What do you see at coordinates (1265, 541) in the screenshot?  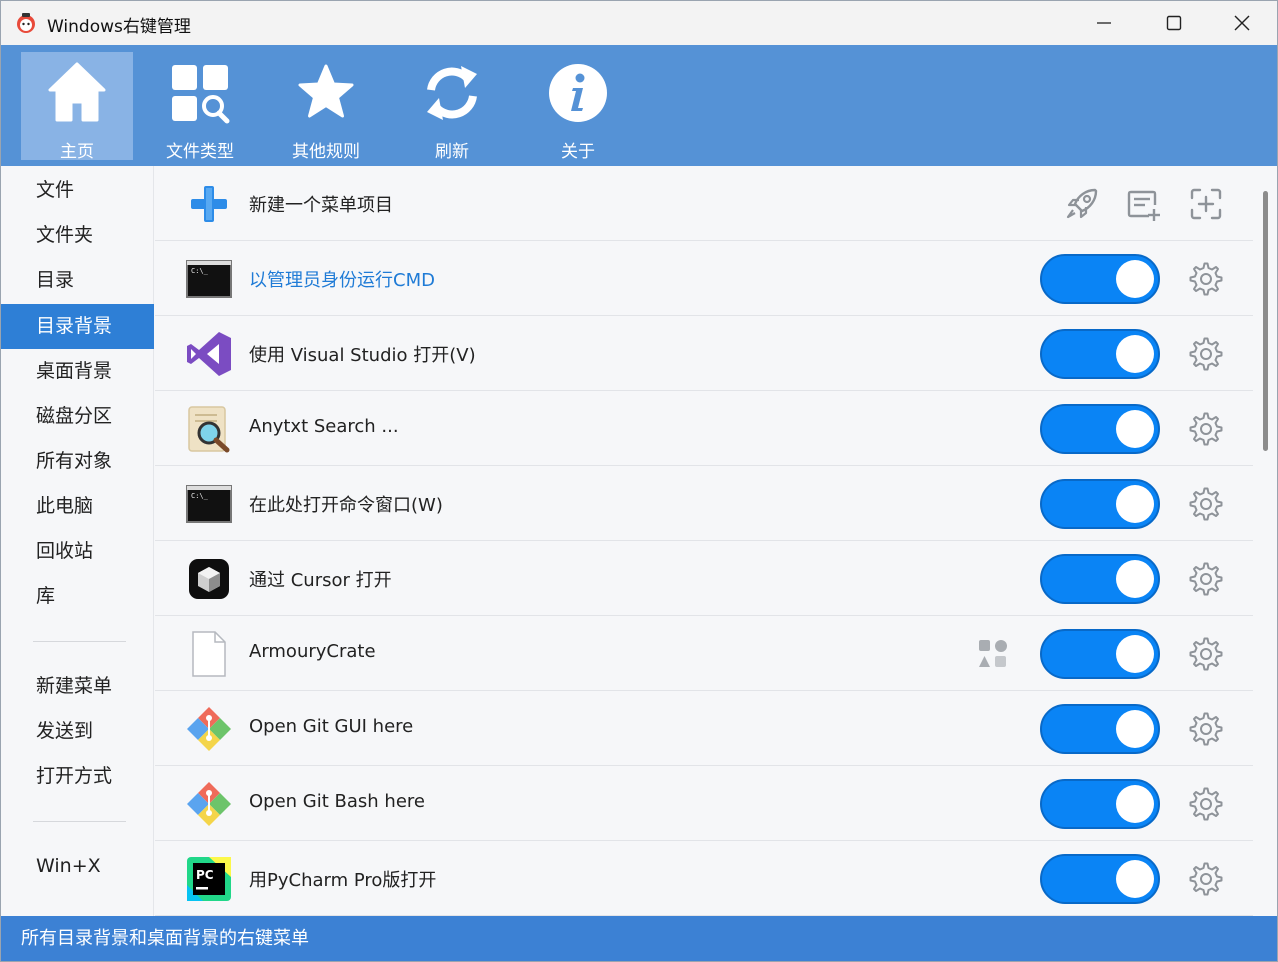 I see `vertical-scrollbar` at bounding box center [1265, 541].